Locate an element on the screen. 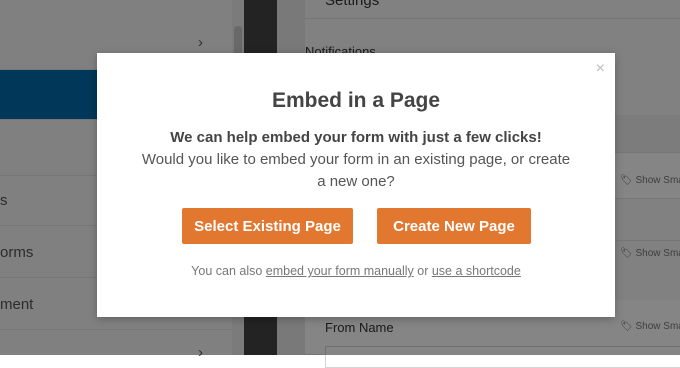  embed-manually-link: embed your form manually is located at coordinates (340, 271).